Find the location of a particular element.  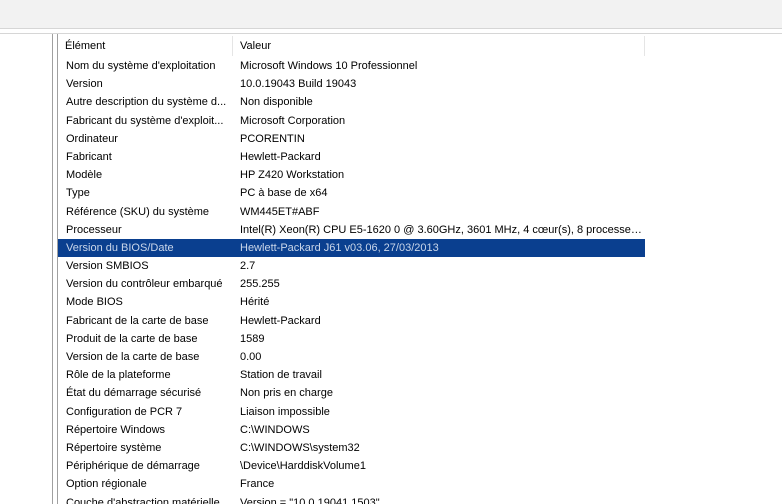

row-value-cell: C:\WINDOWS\system32 is located at coordinates (300, 447).